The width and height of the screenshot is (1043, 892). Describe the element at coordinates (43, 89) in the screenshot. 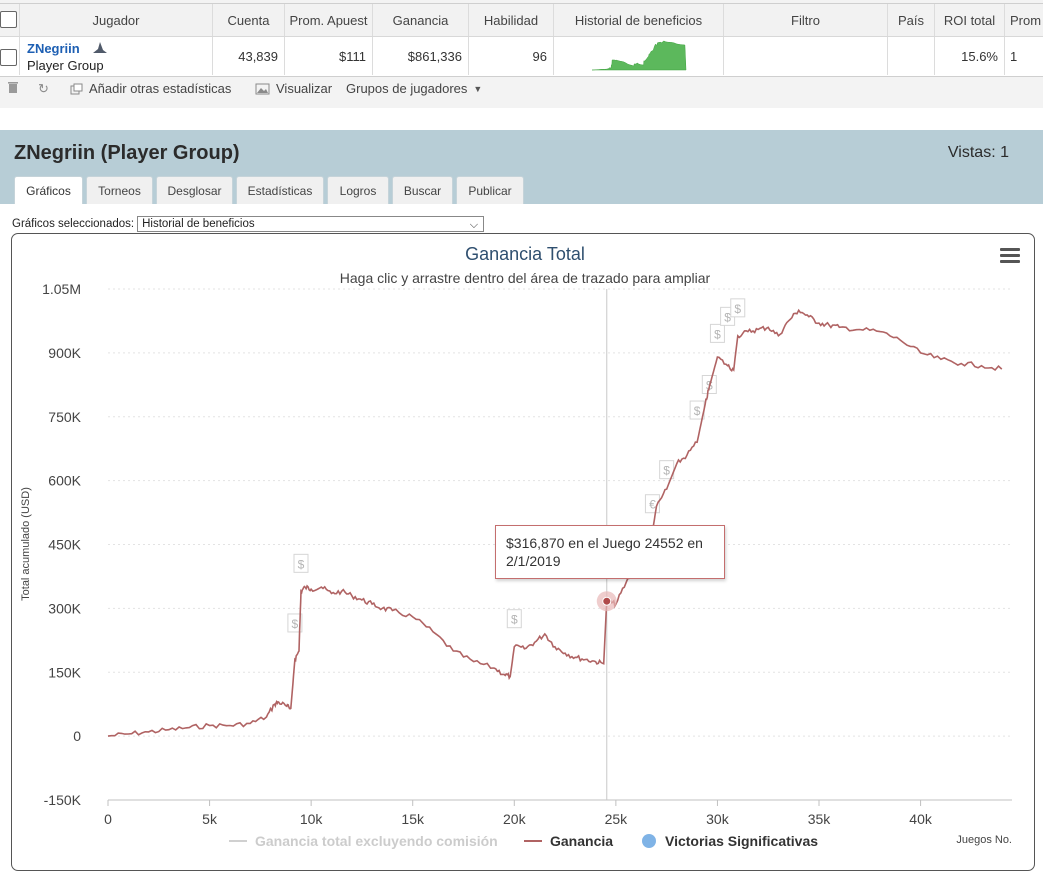

I see `refresh-button: ↻` at that location.